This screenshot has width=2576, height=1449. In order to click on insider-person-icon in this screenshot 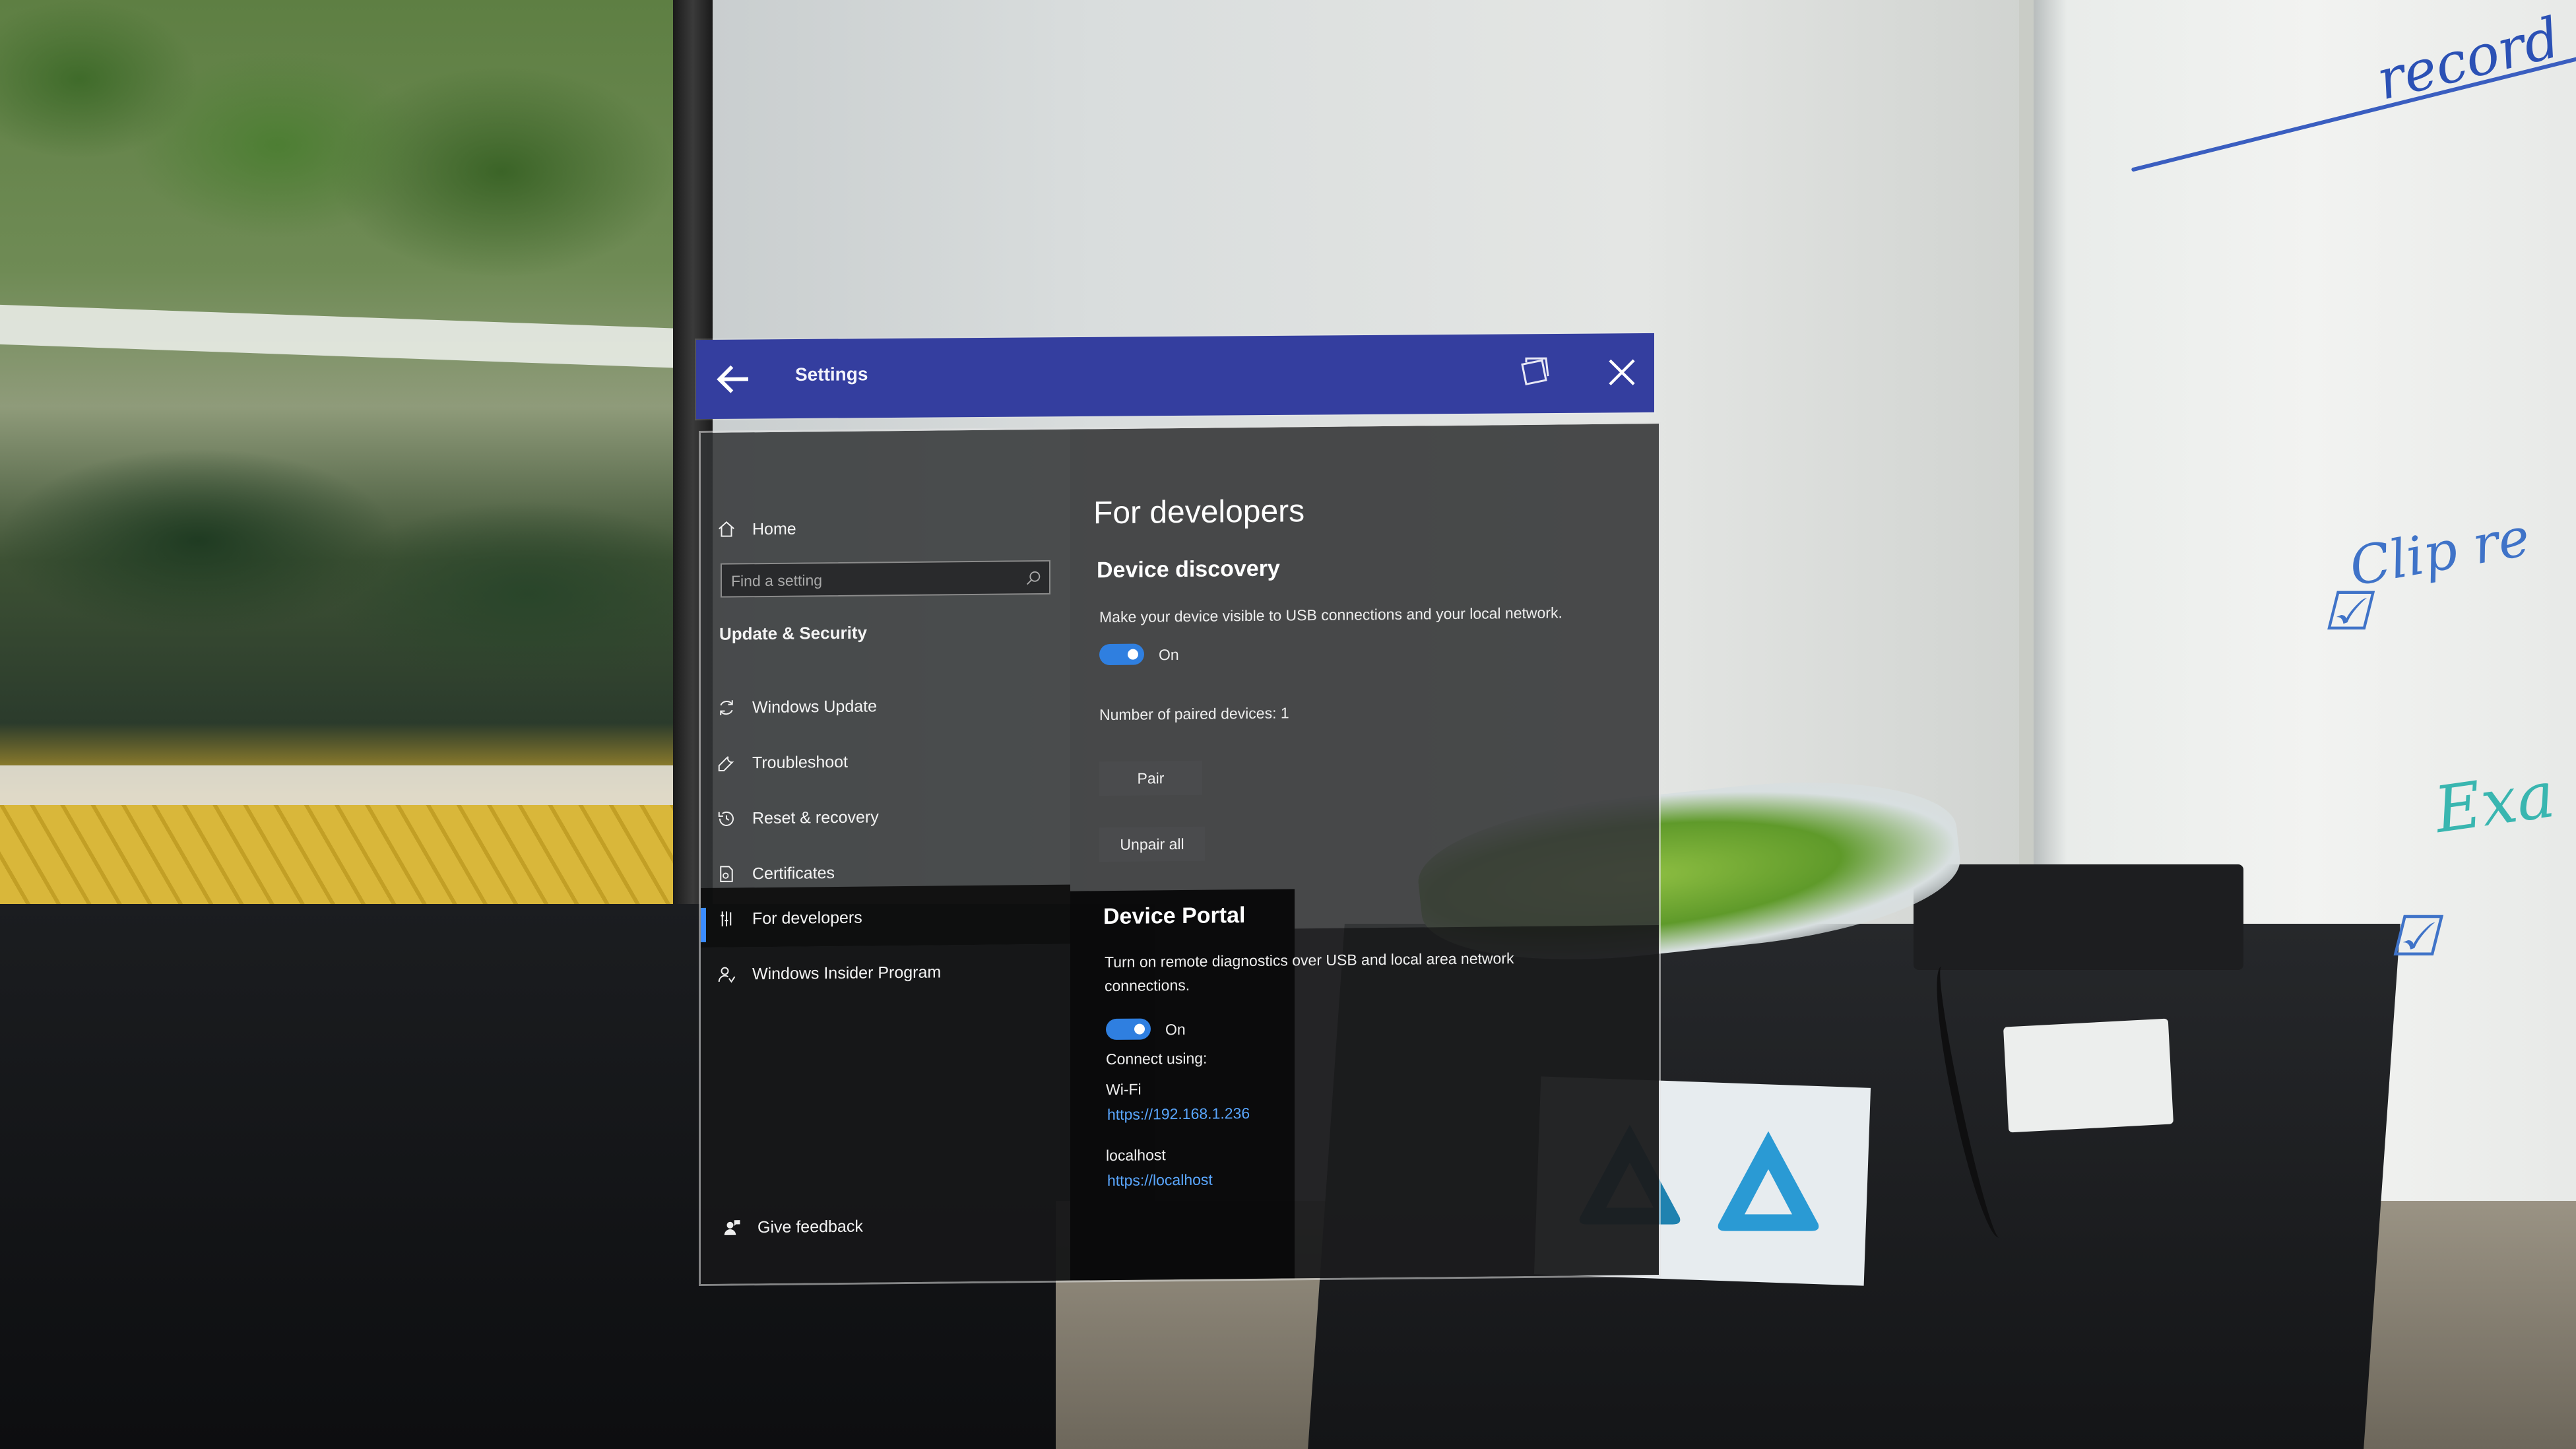, I will do `click(726, 974)`.